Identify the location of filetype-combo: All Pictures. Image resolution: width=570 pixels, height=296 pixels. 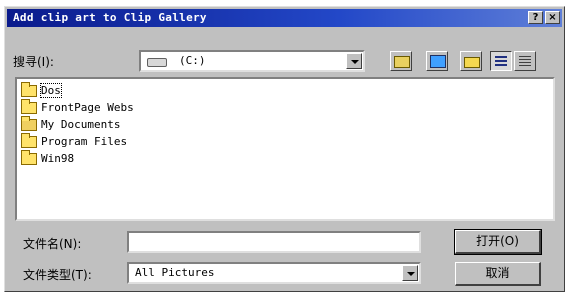
(274, 273).